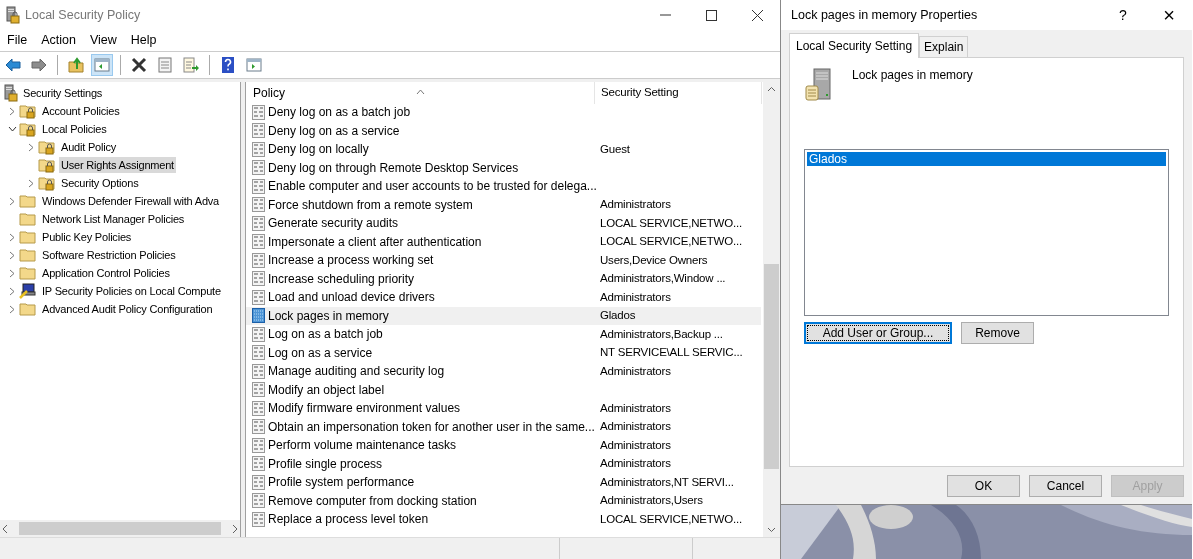 This screenshot has height=559, width=1193. I want to click on tab: Explain, so click(944, 46).